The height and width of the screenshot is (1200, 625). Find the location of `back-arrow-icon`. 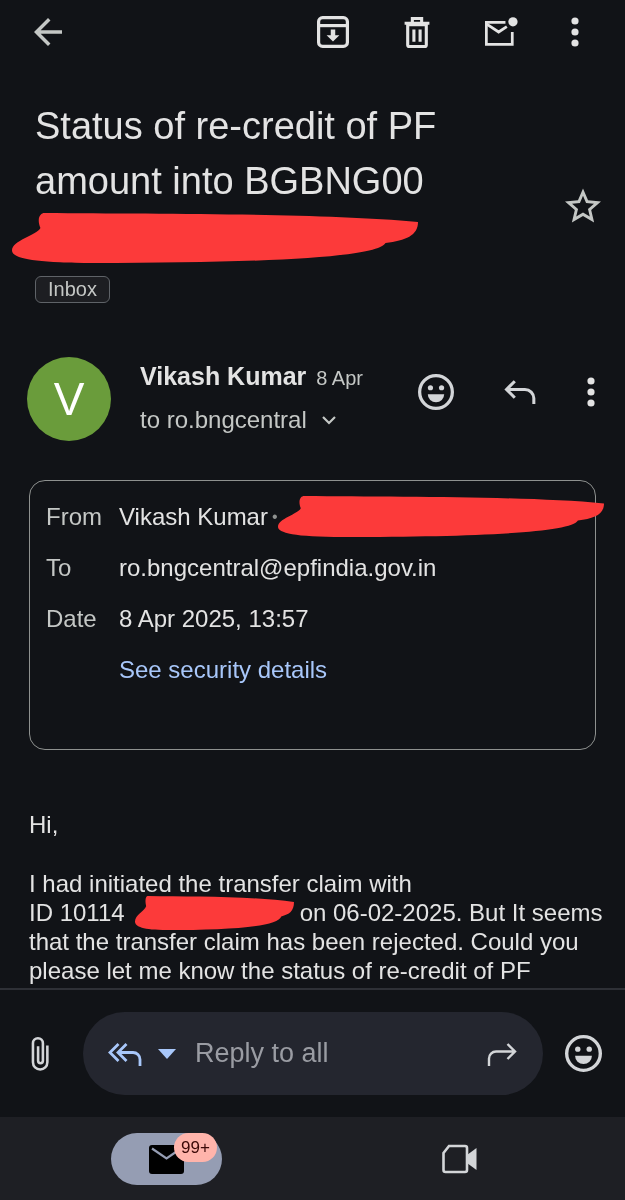

back-arrow-icon is located at coordinates (48, 32).